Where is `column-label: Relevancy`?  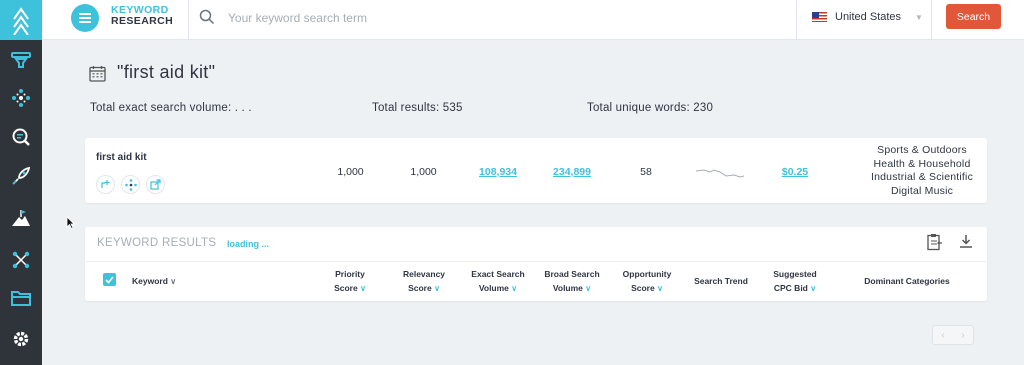 column-label: Relevancy is located at coordinates (424, 274).